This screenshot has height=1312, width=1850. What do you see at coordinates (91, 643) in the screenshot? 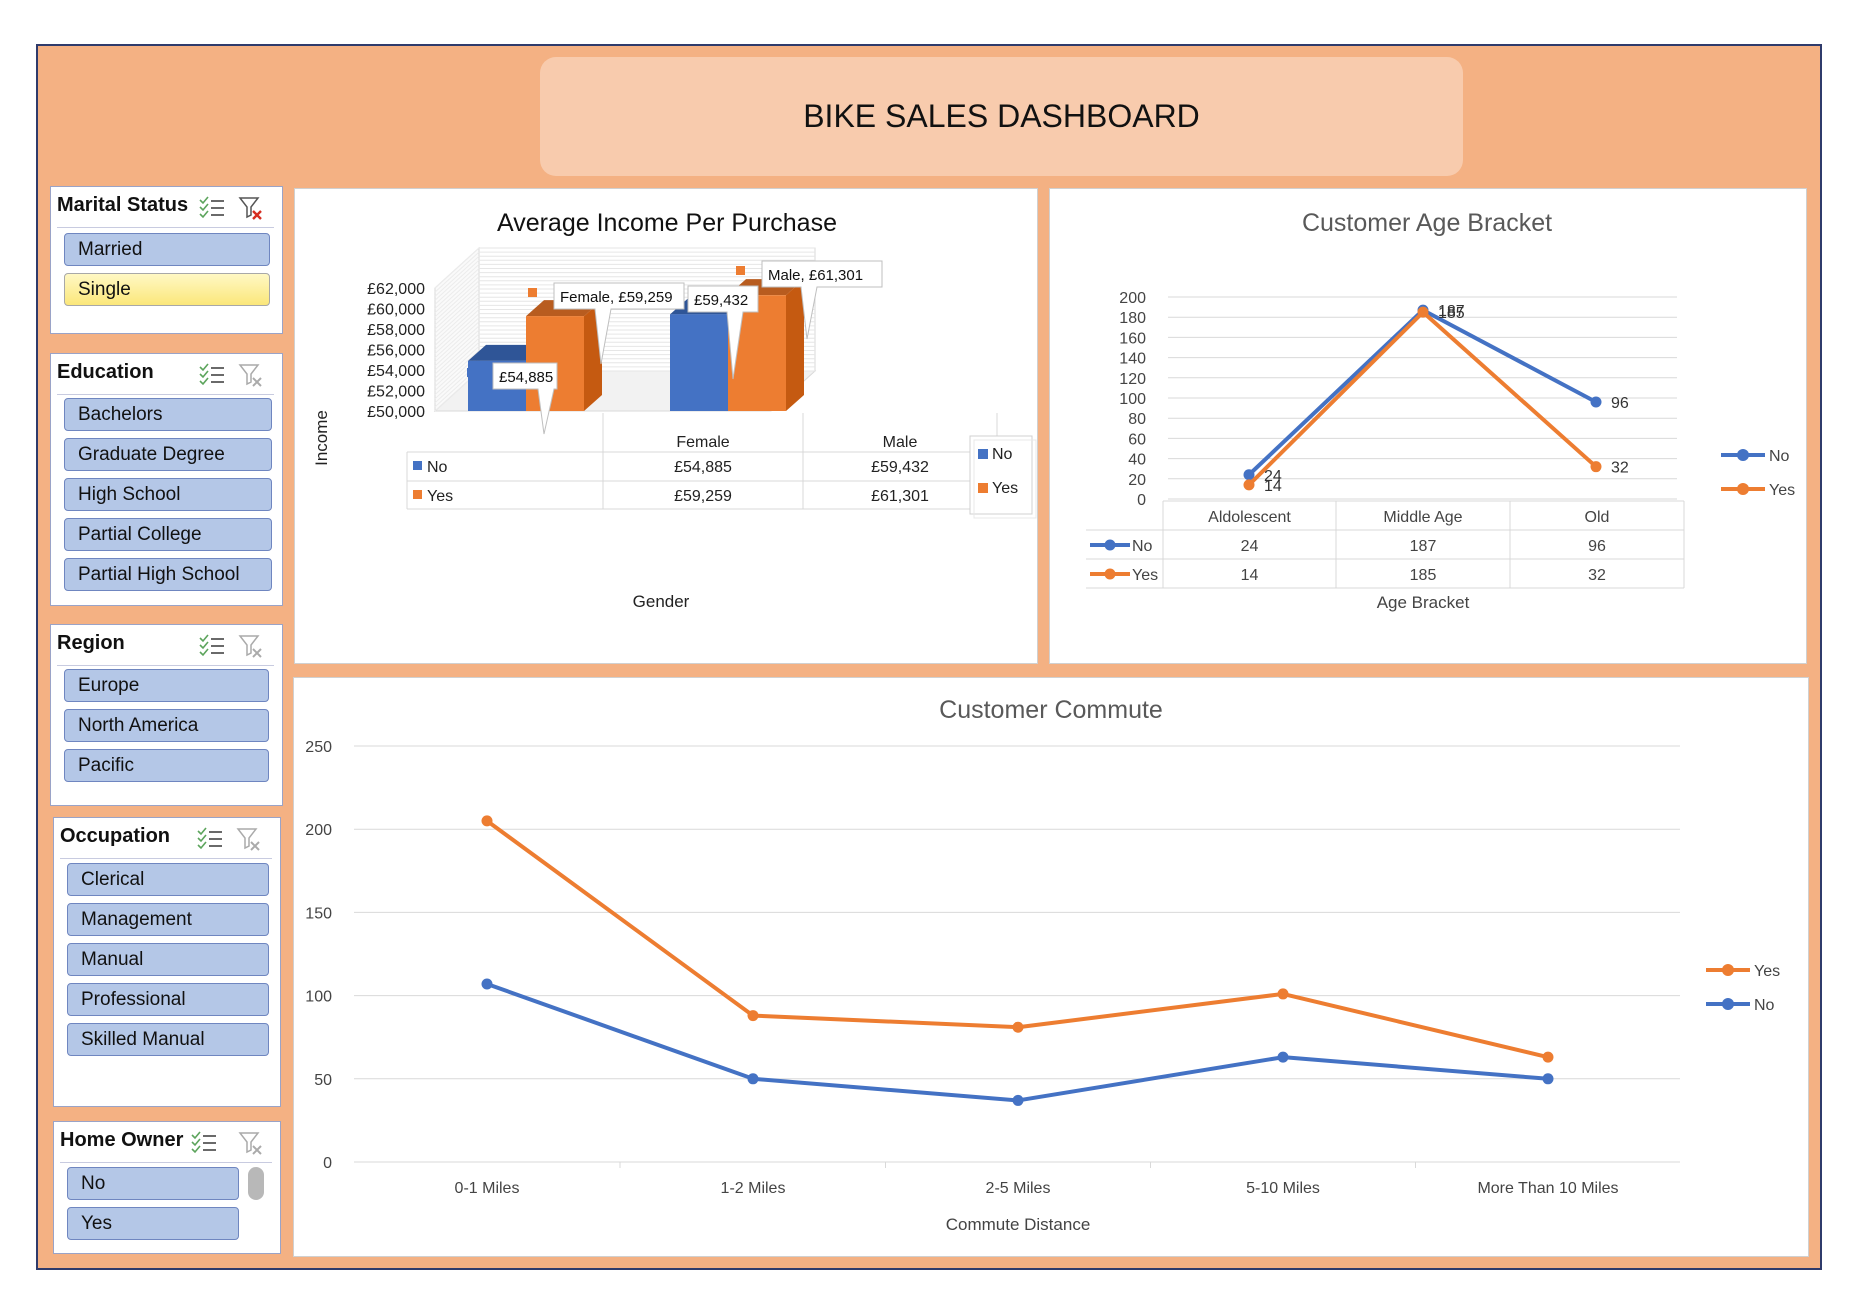
I see `slicer-title: Region` at bounding box center [91, 643].